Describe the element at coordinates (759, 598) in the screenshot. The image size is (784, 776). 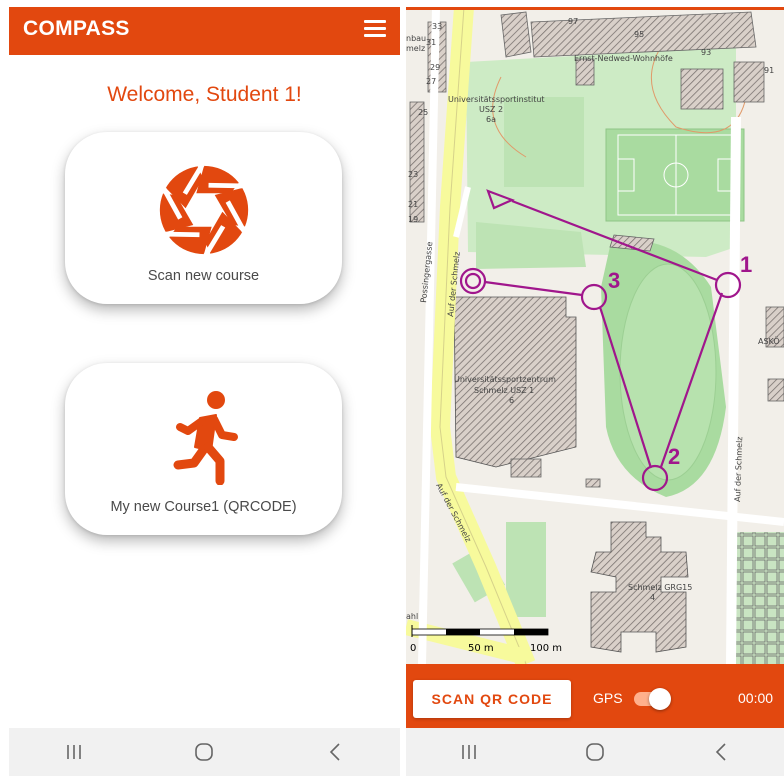
I see `allotment-gardens` at that location.